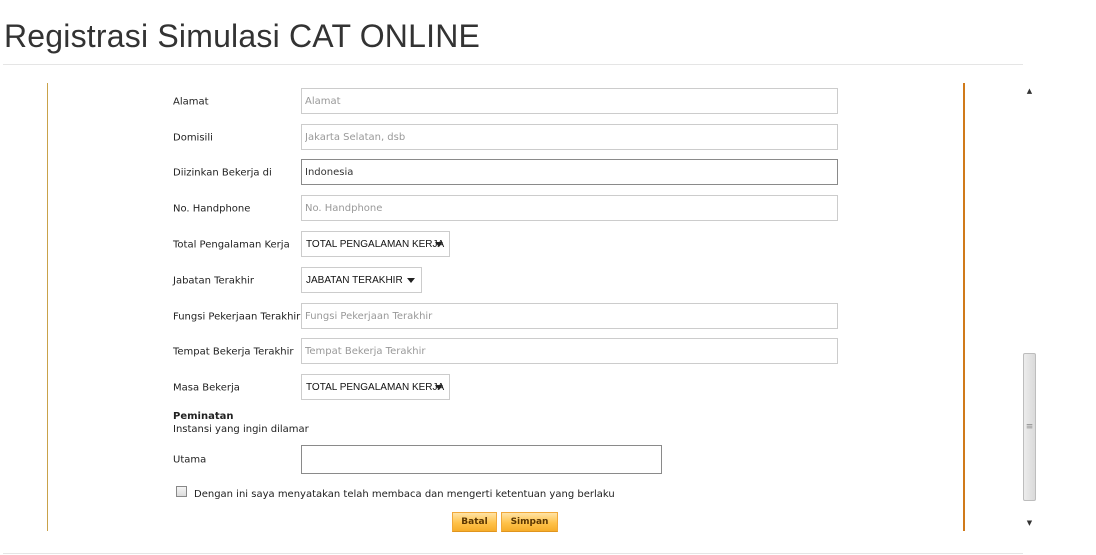 The width and height of the screenshot is (1096, 555). Describe the element at coordinates (206, 388) in the screenshot. I see `masa-label: Masa Bekerja` at that location.